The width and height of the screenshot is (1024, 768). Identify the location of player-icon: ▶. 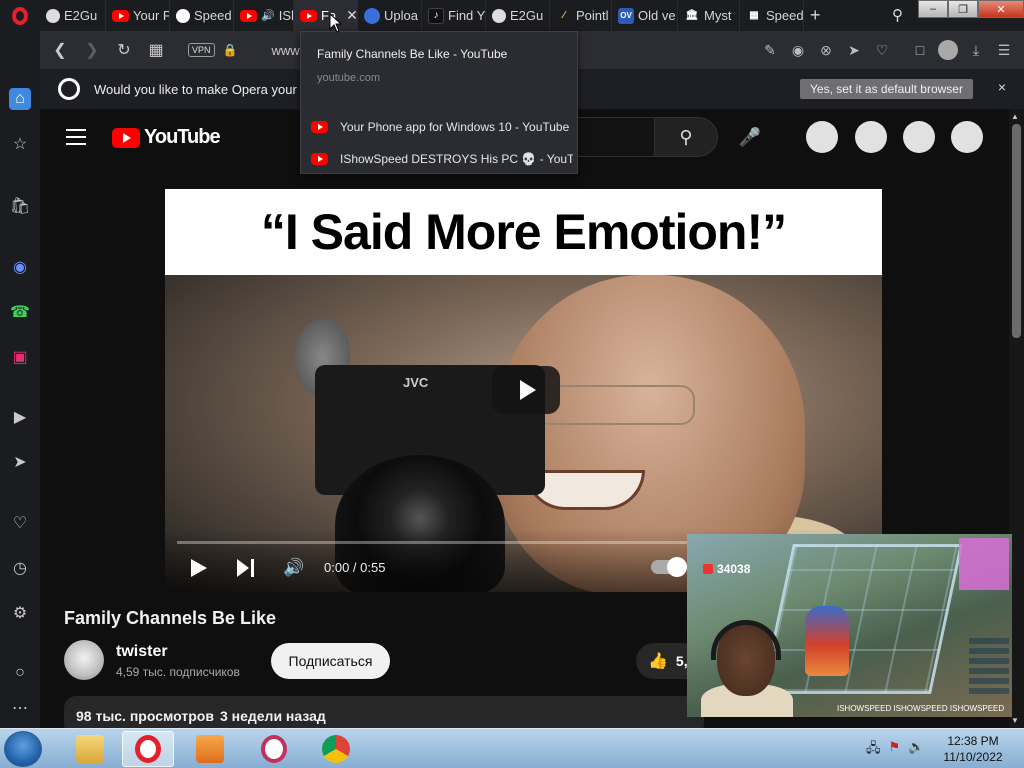
(20, 417).